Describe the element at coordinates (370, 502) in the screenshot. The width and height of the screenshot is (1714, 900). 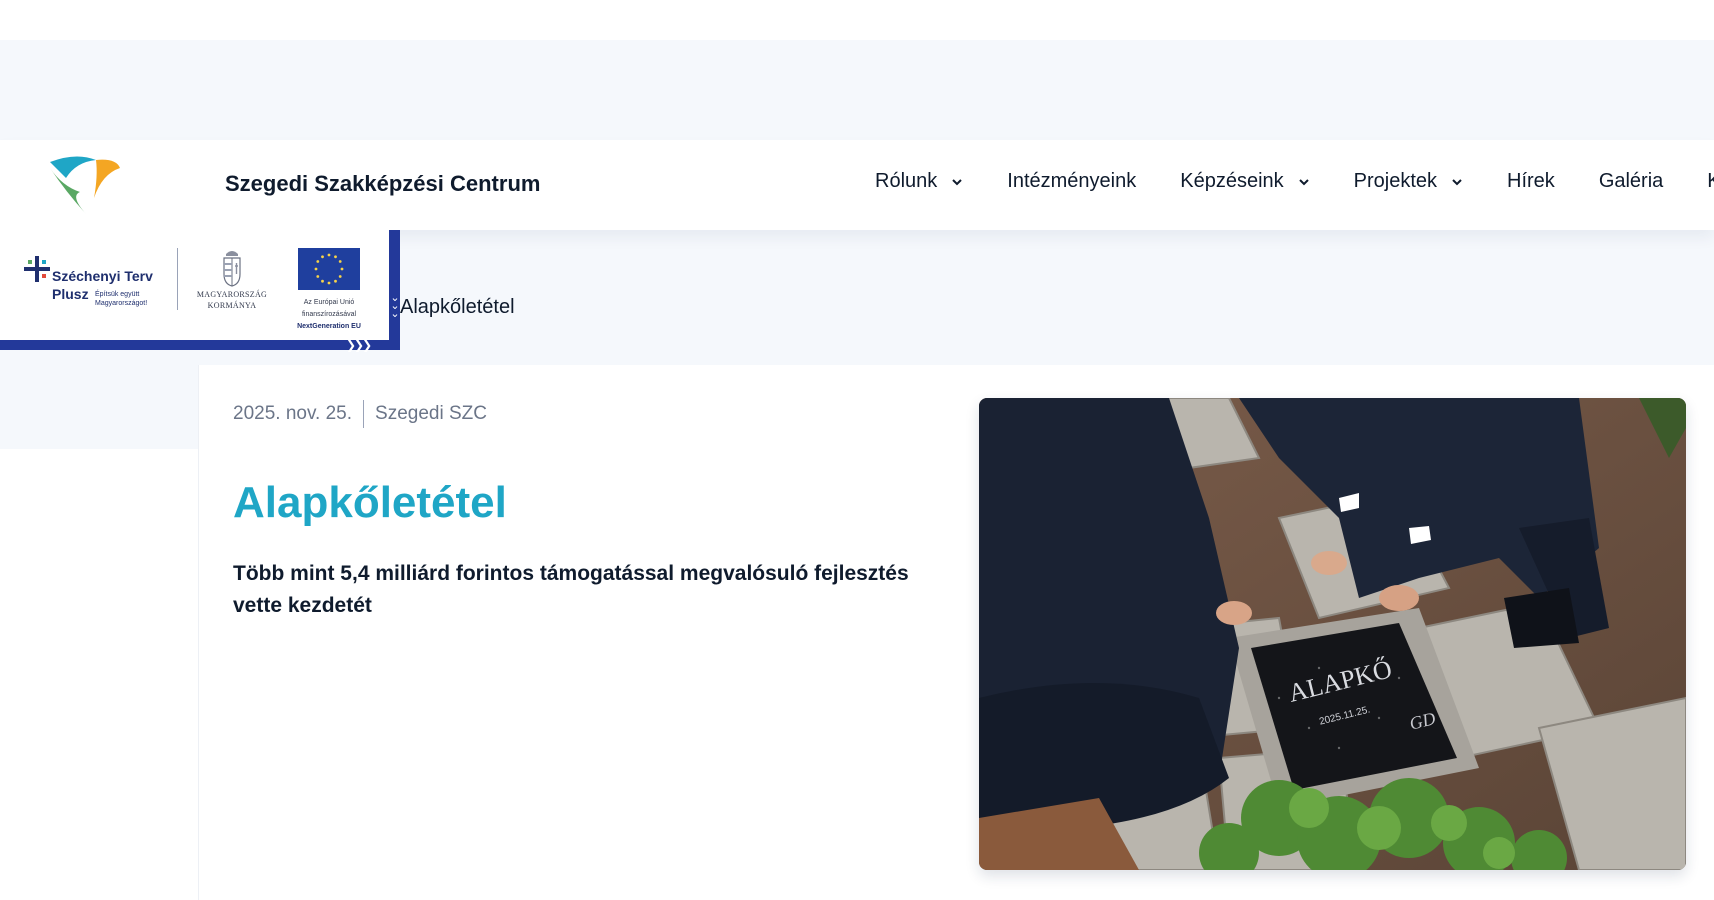
I see `article-title: Alapkőletétel` at that location.